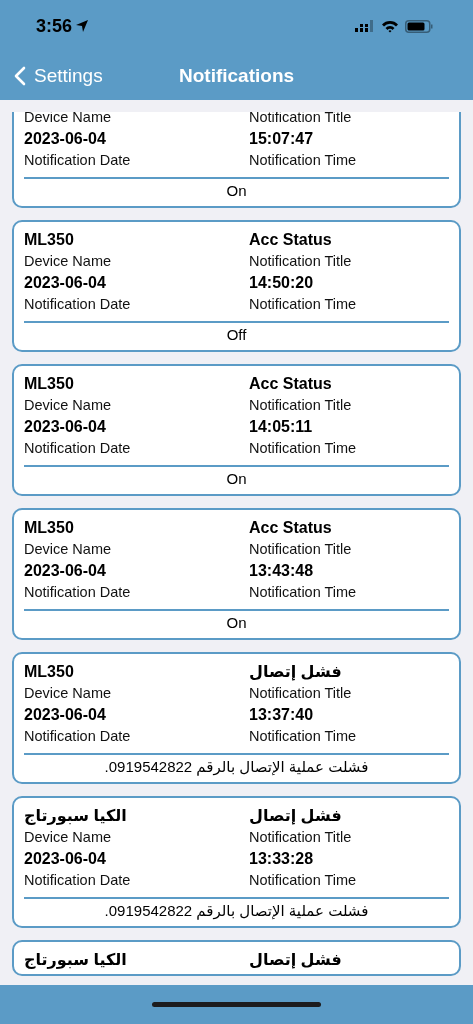 This screenshot has width=473, height=1024. Describe the element at coordinates (54, 26) in the screenshot. I see `status-time: 3:56` at that location.